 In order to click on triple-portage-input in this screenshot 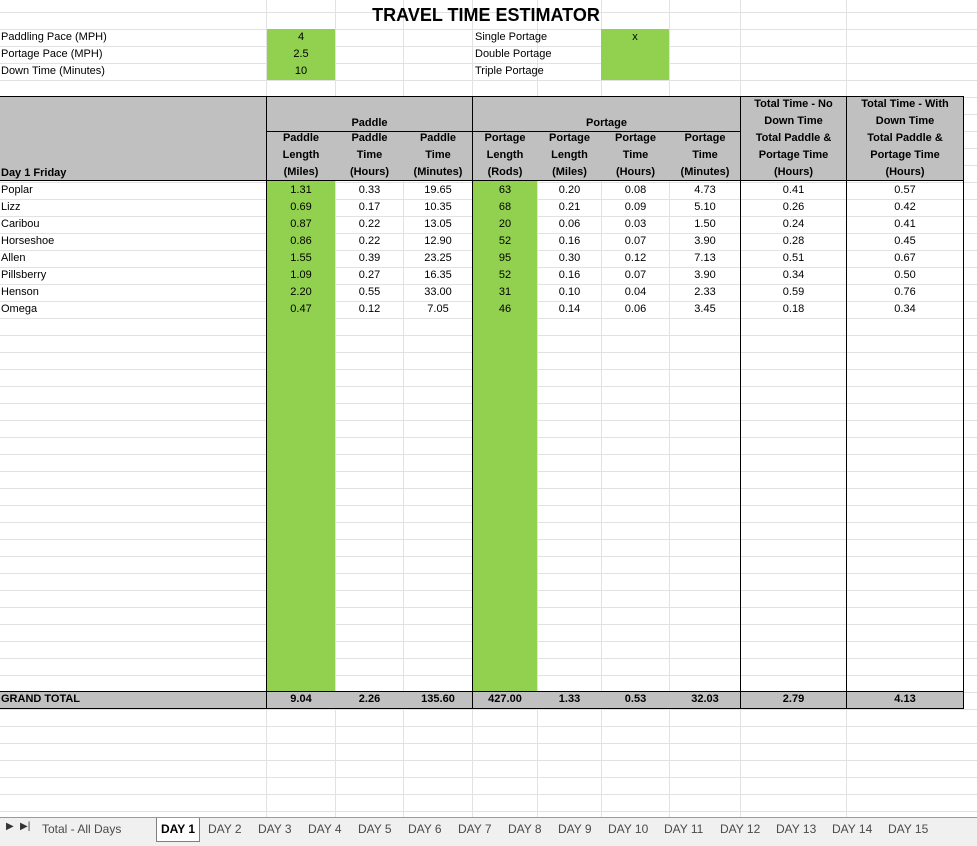, I will do `click(635, 71)`.